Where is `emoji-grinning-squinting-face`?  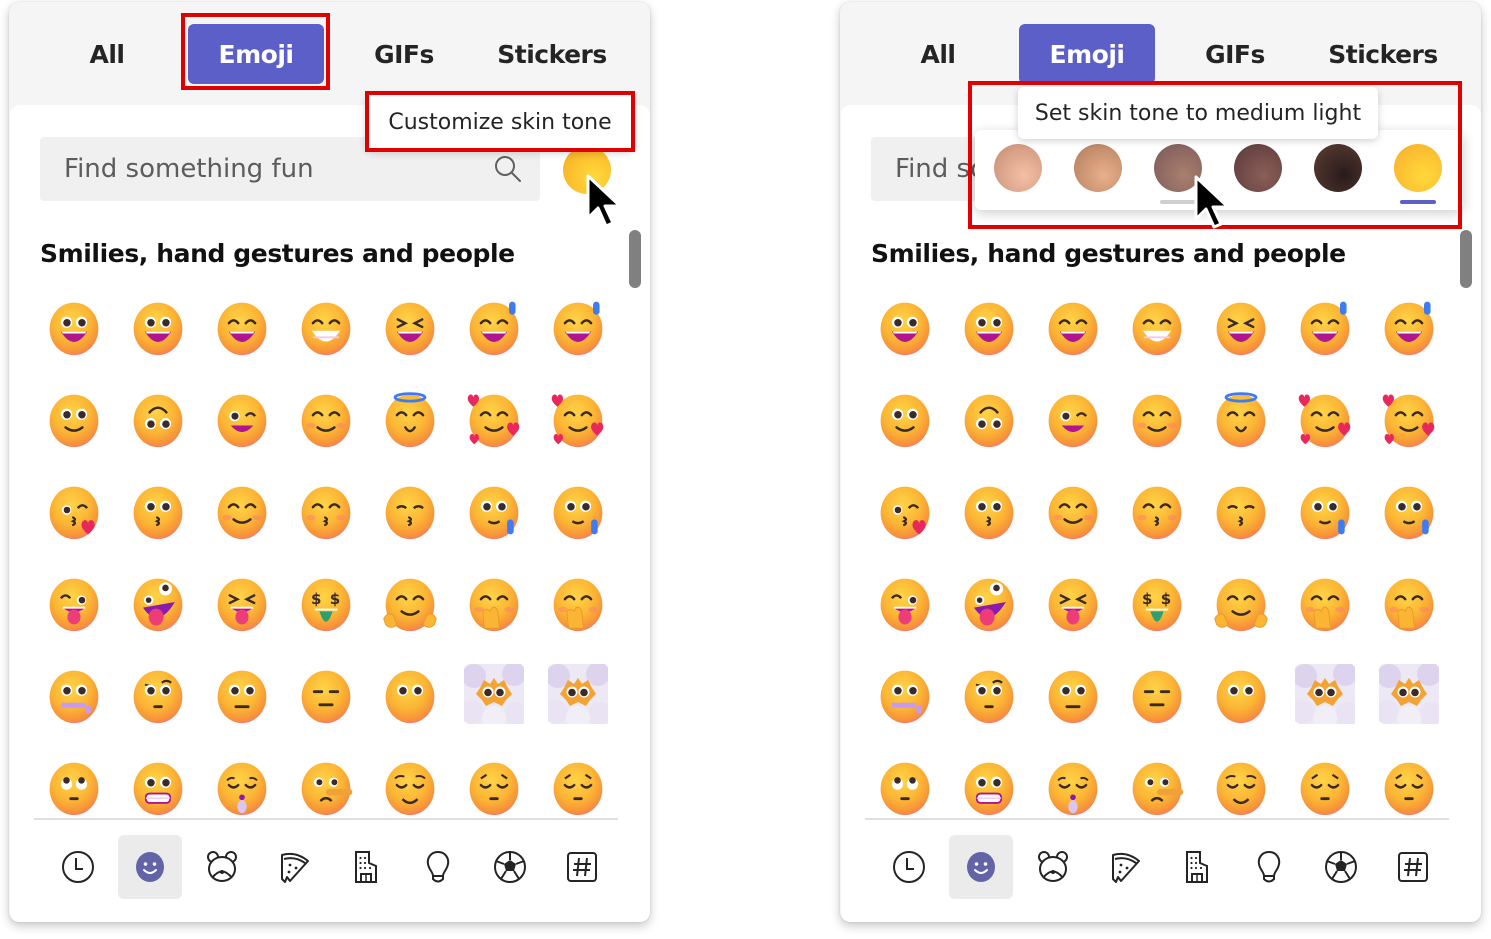 emoji-grinning-squinting-face is located at coordinates (1241, 326).